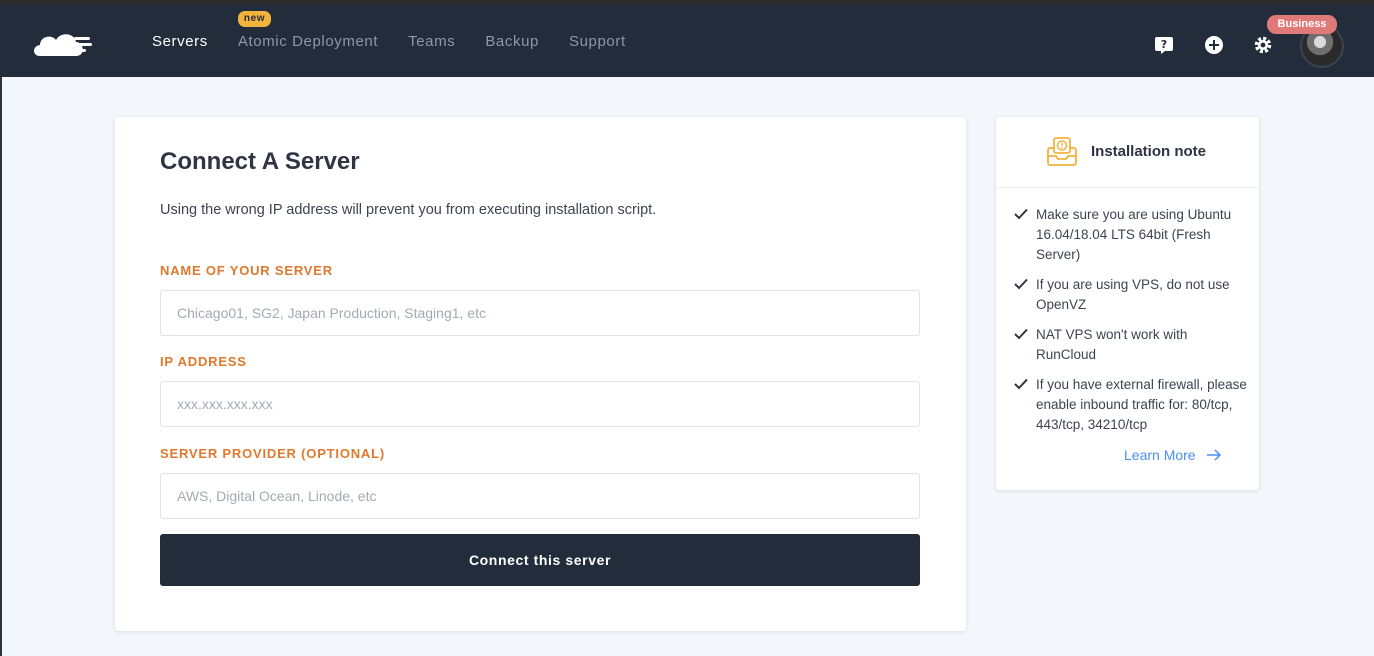 This screenshot has width=1374, height=656. What do you see at coordinates (540, 404) in the screenshot?
I see `ip-address-input` at bounding box center [540, 404].